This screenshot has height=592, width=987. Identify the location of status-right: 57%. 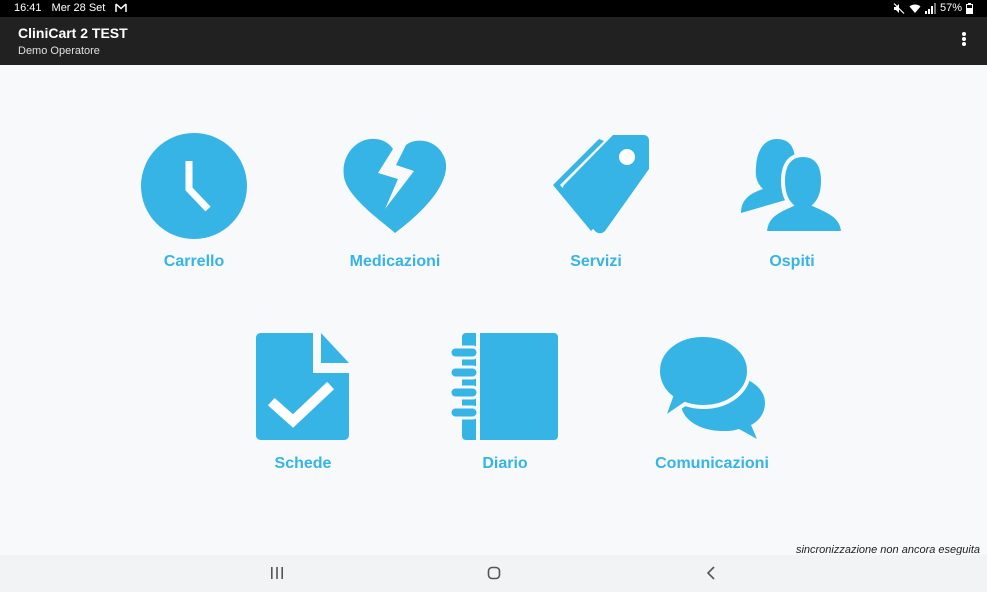
(933, 8).